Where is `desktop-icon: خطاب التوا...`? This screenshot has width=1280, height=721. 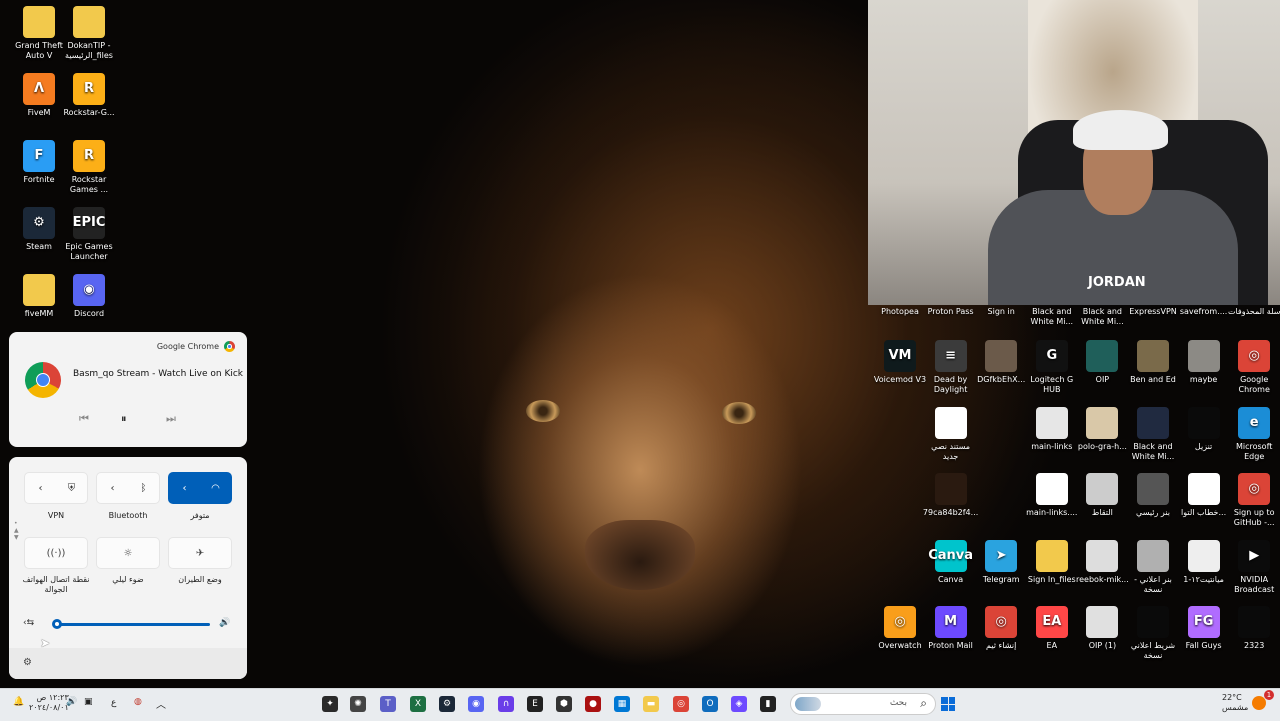 desktop-icon: خطاب التوا... is located at coordinates (1204, 495).